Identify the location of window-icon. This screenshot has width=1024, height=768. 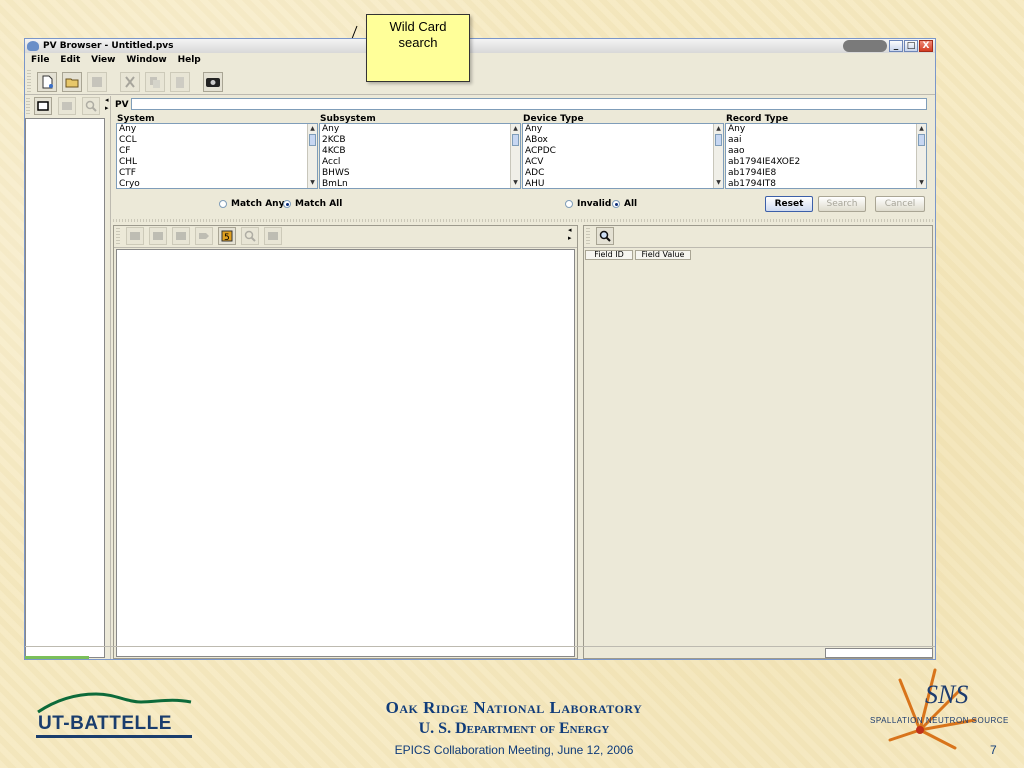
(43, 106).